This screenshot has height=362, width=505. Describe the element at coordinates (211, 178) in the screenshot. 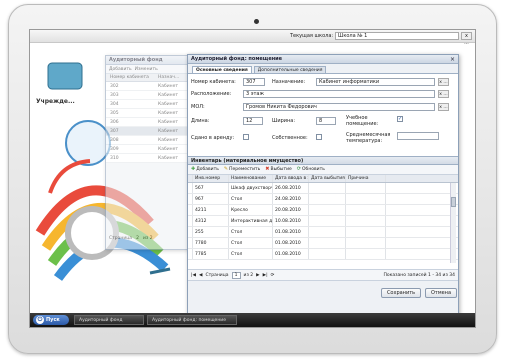

I see `col-inv-number: Инв.номер` at that location.